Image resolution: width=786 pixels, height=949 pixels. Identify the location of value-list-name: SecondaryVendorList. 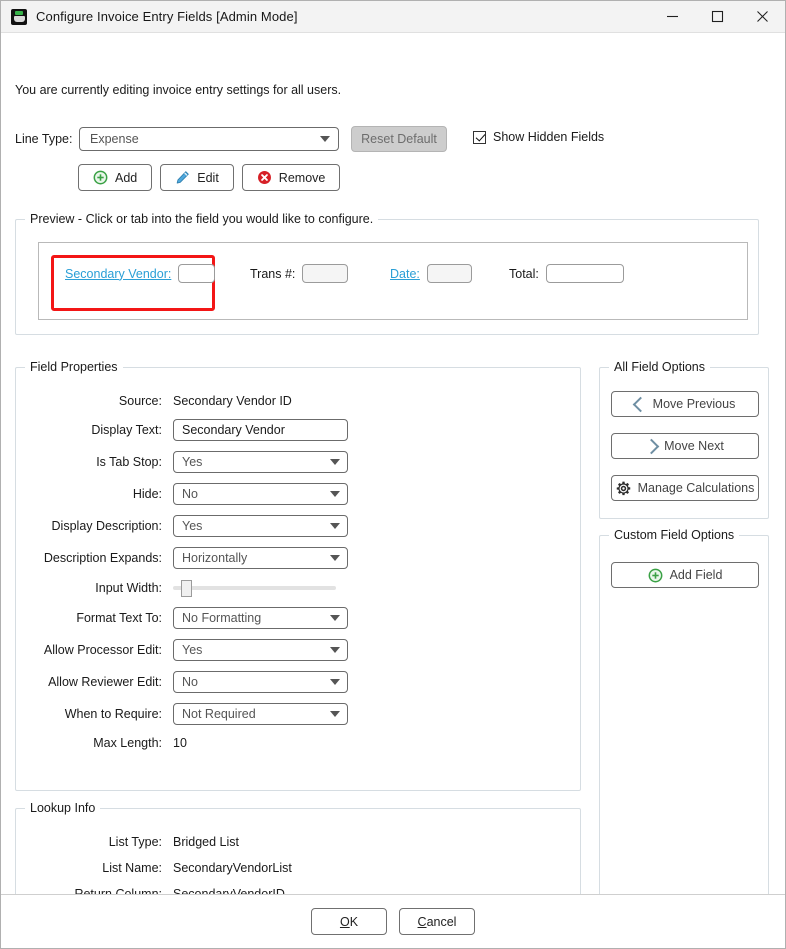
(232, 868).